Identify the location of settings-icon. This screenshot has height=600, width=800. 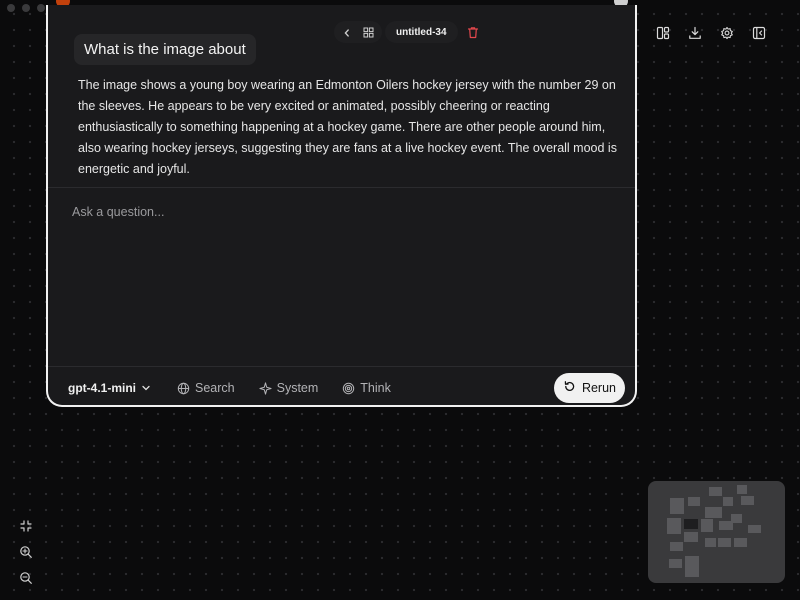
(727, 34).